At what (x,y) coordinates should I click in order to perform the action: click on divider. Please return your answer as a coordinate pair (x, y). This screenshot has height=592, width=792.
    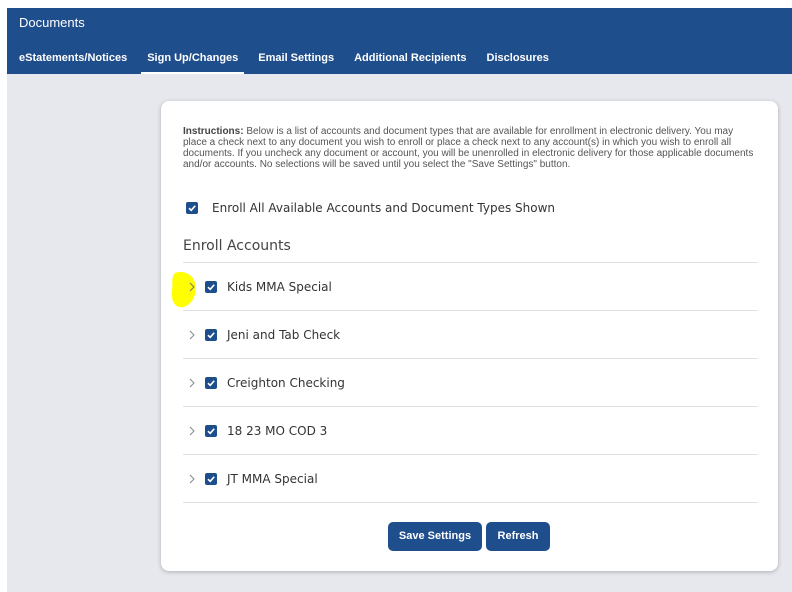
    Looking at the image, I should click on (470, 502).